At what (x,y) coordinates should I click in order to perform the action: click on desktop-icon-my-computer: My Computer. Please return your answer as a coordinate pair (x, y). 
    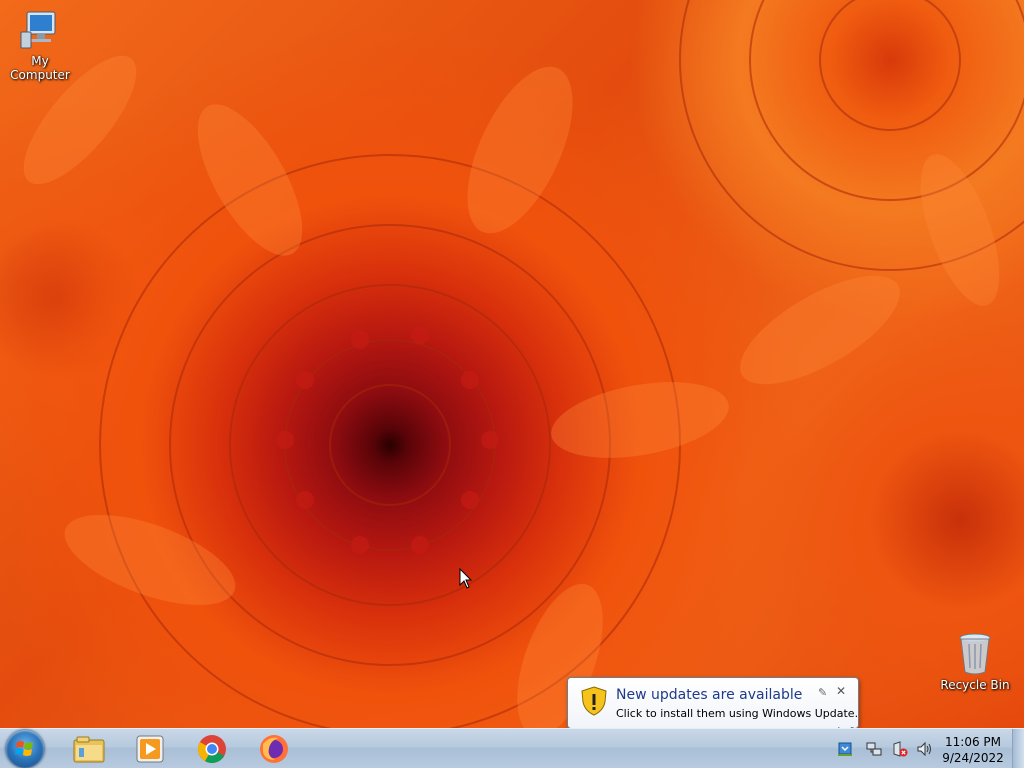
    Looking at the image, I should click on (40, 45).